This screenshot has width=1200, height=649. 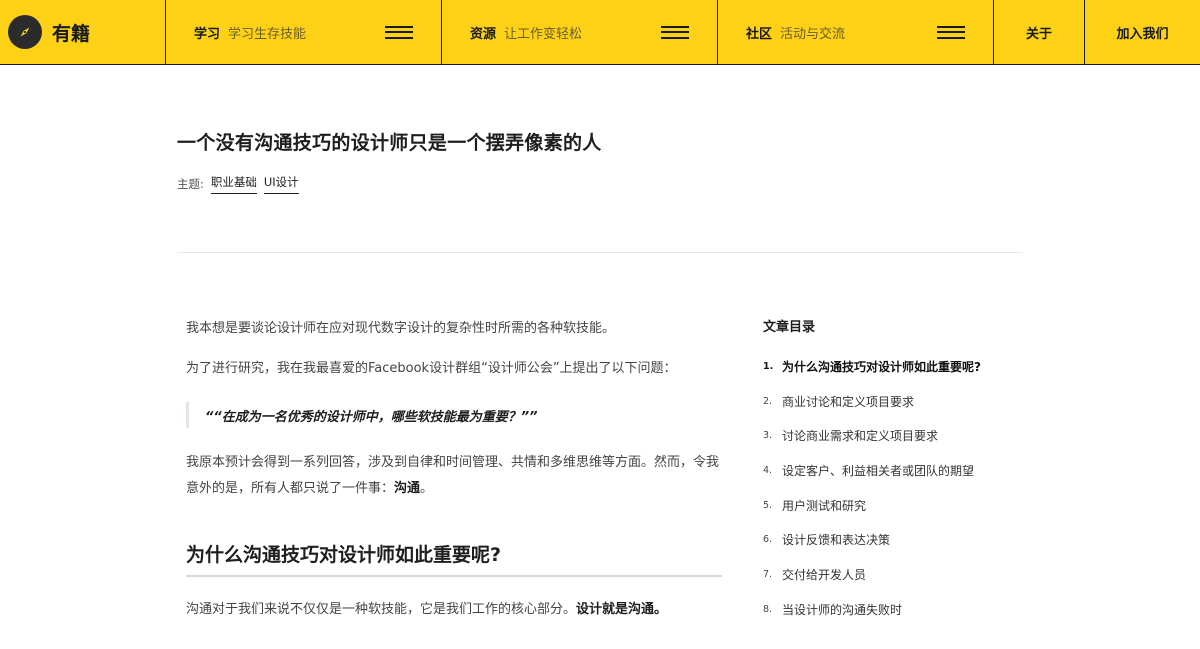 What do you see at coordinates (759, 34) in the screenshot?
I see `nav-community-title: 社区` at bounding box center [759, 34].